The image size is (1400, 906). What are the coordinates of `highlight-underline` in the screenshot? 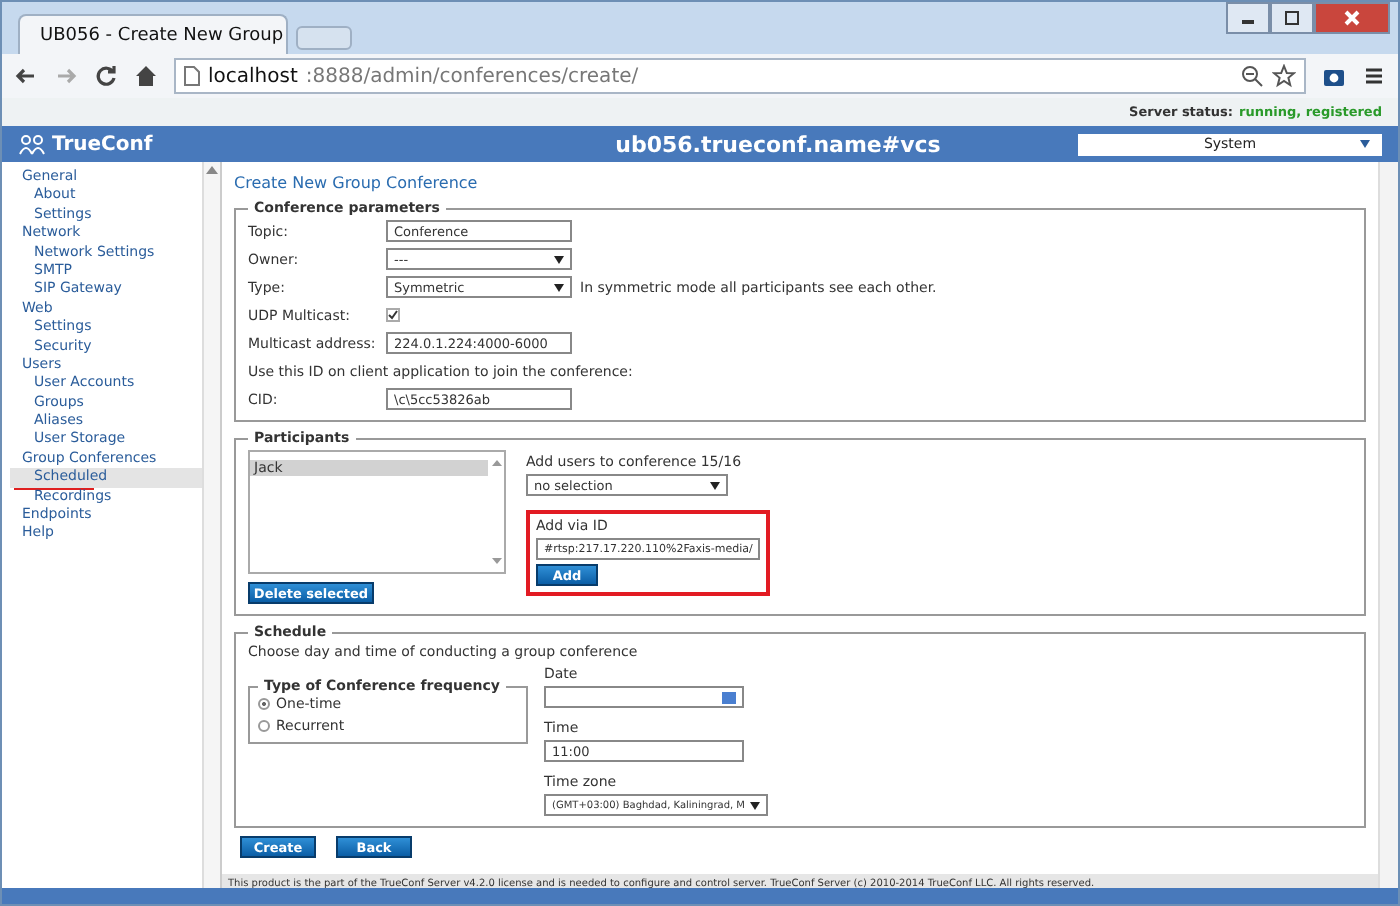 It's located at (54, 488).